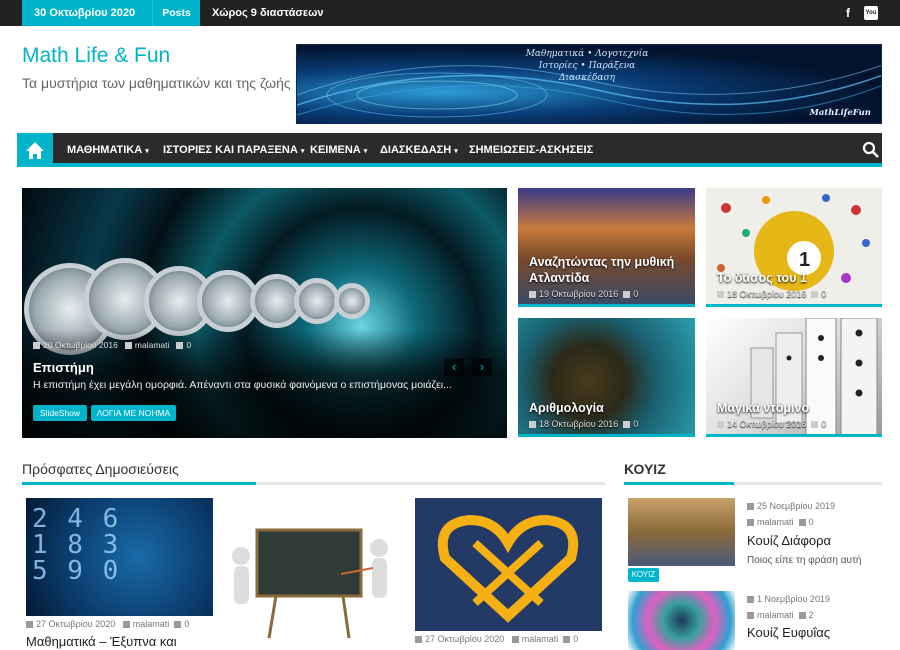  What do you see at coordinates (87, 13) in the screenshot?
I see `current-date: 30 Οκτωβρίου 2020` at bounding box center [87, 13].